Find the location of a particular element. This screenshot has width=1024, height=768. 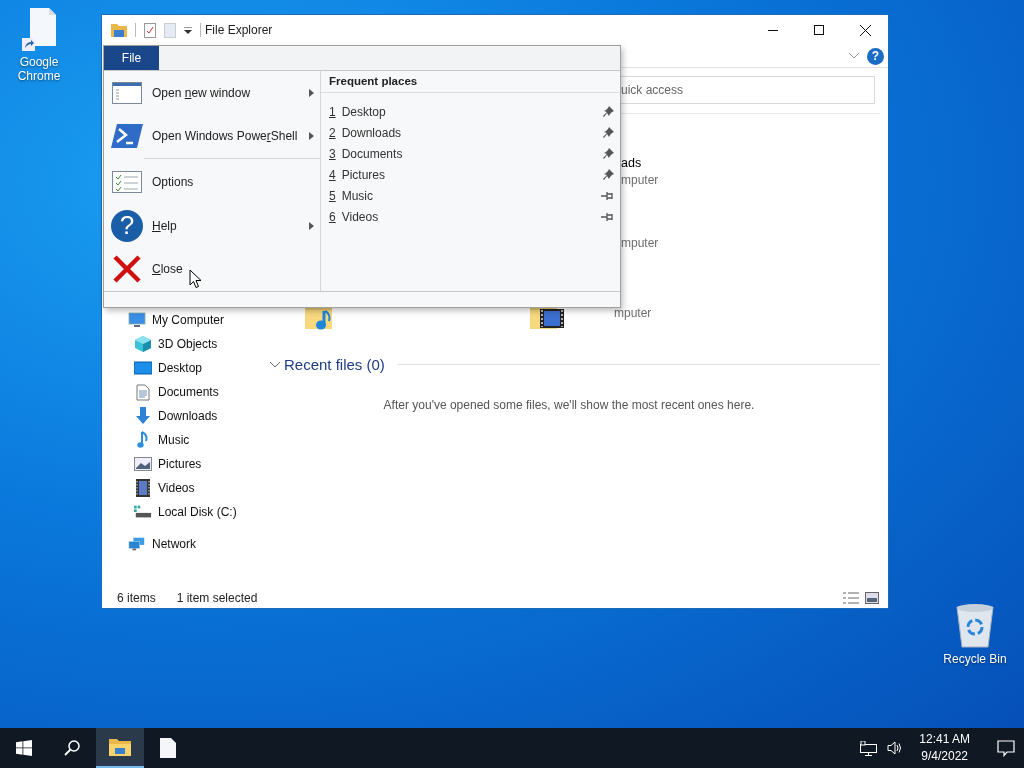

menu-item: Options is located at coordinates (212, 182).